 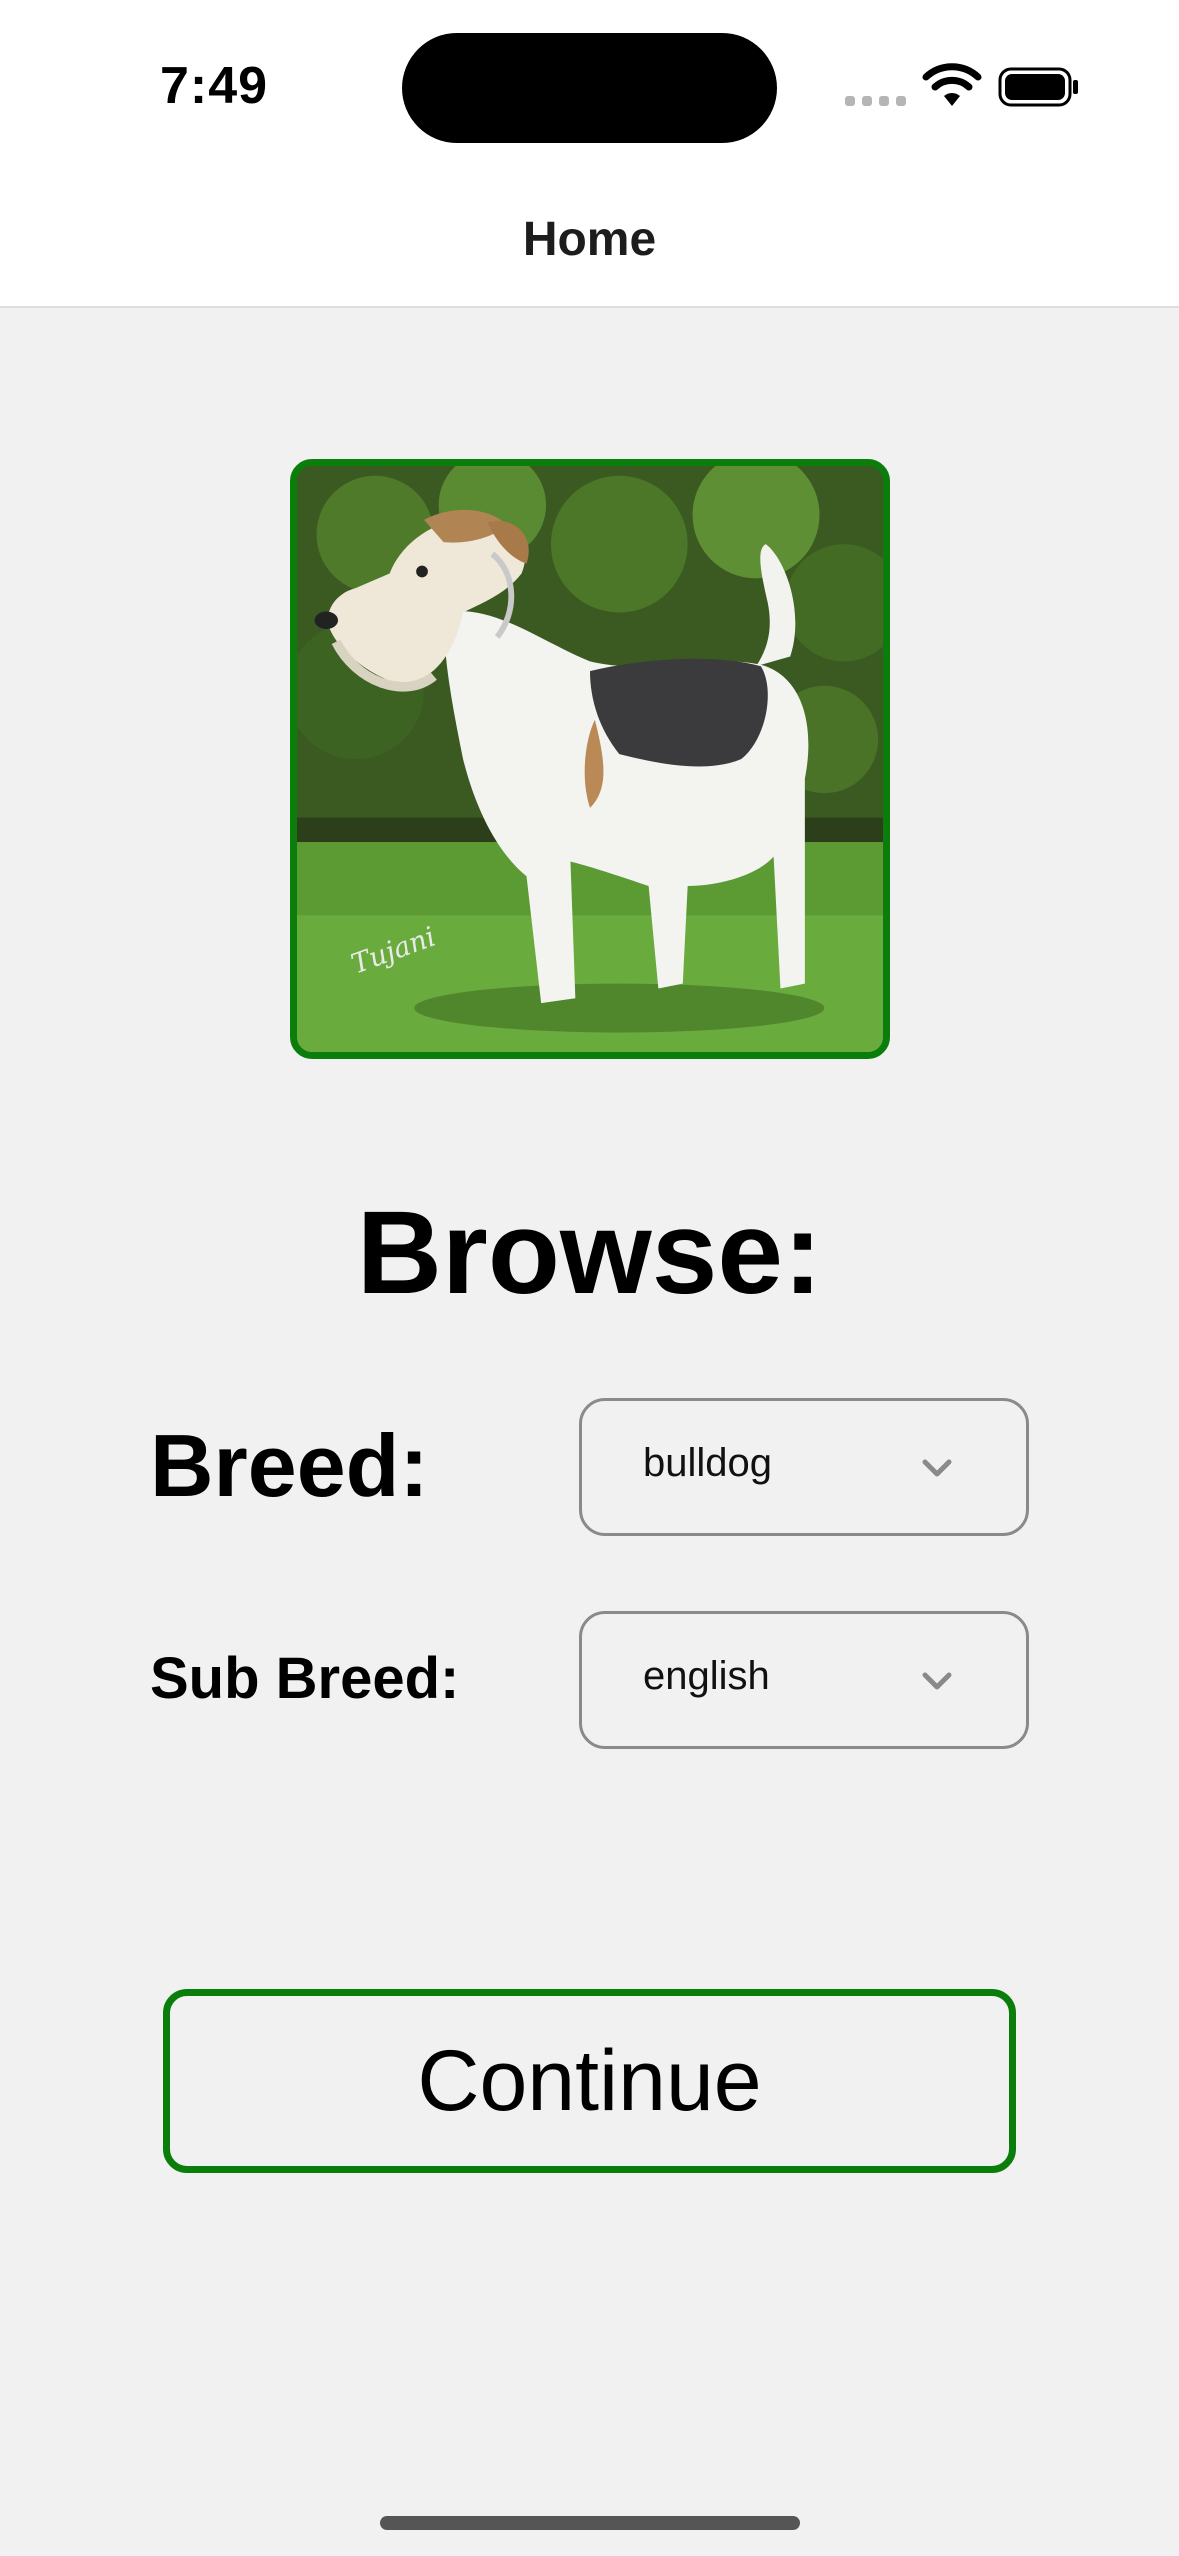 I want to click on home-indicator, so click(x=590, y=2523).